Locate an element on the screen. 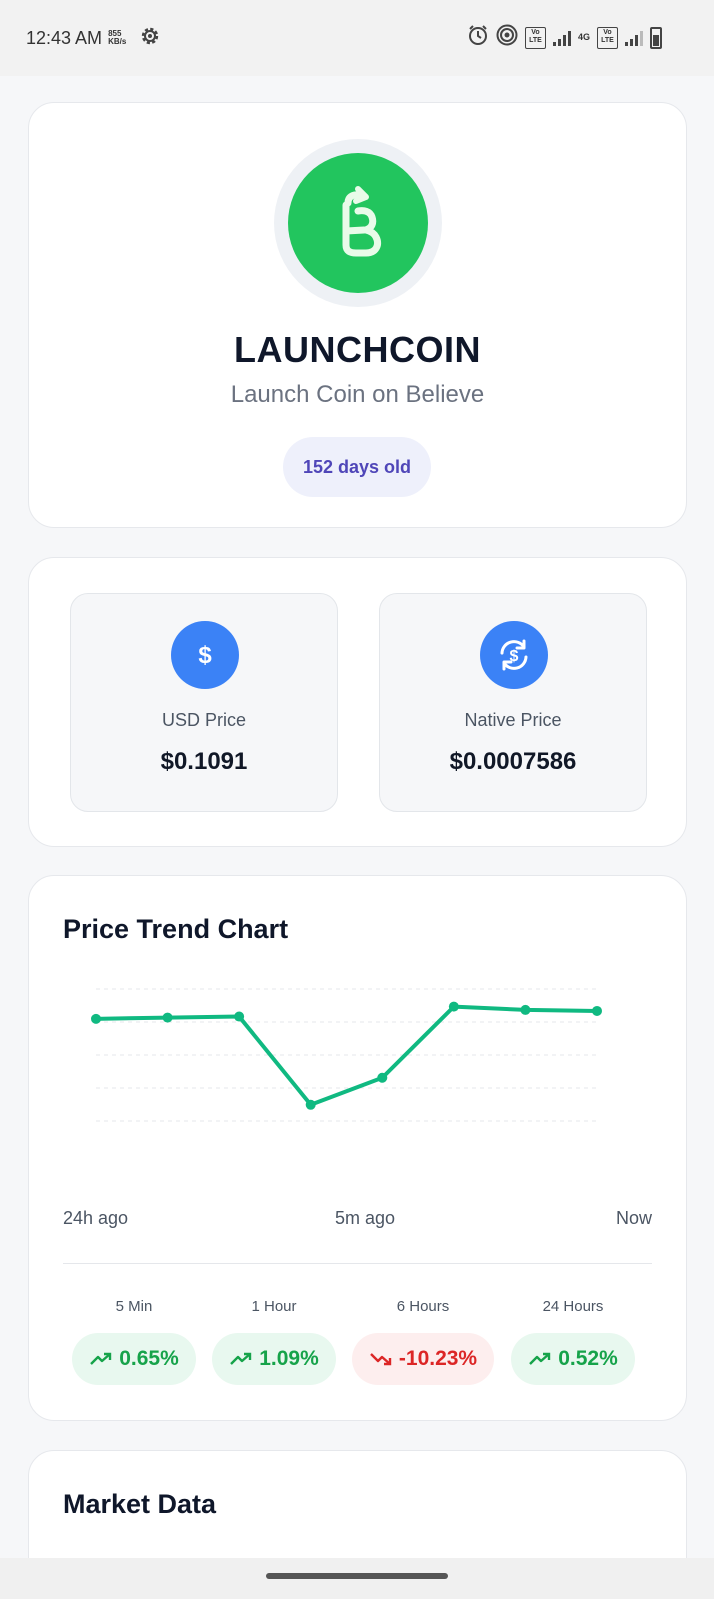 The image size is (714, 1599). change-label: 24 Hours is located at coordinates (573, 1306).